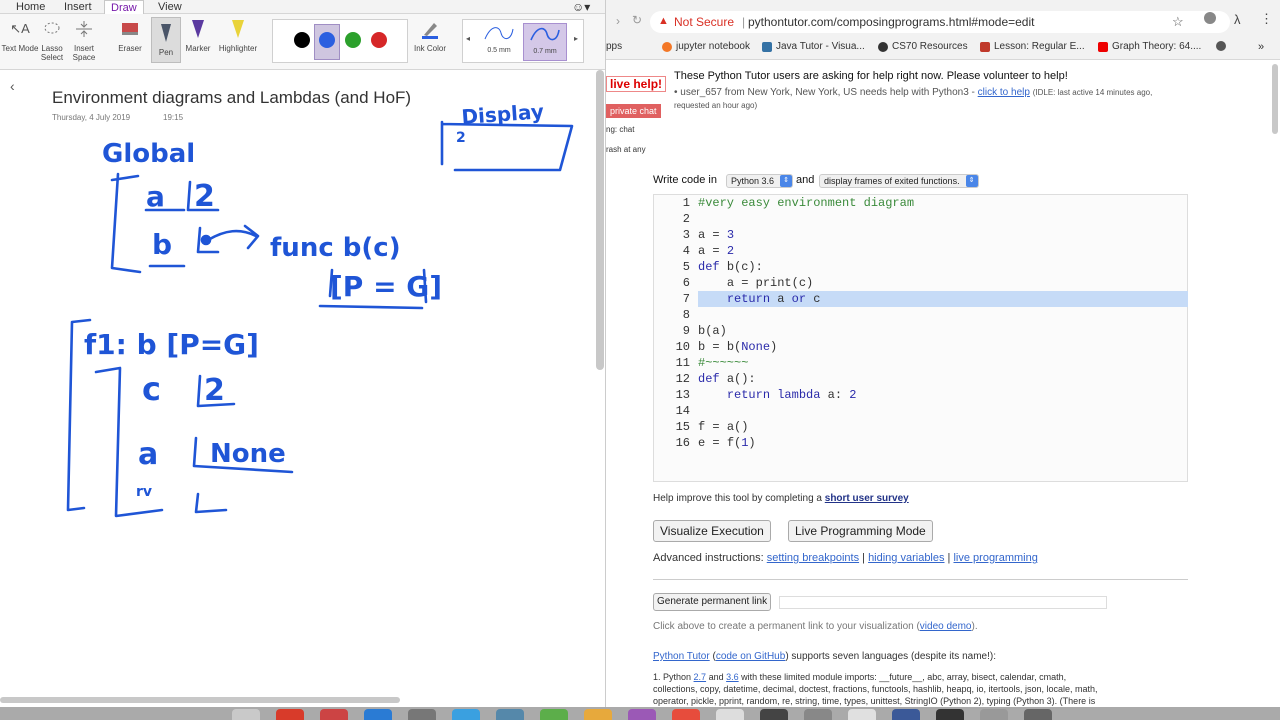 Image resolution: width=1280 pixels, height=720 pixels. Describe the element at coordinates (813, 558) in the screenshot. I see `setting-breakpoints-link: setting breakpoints` at that location.